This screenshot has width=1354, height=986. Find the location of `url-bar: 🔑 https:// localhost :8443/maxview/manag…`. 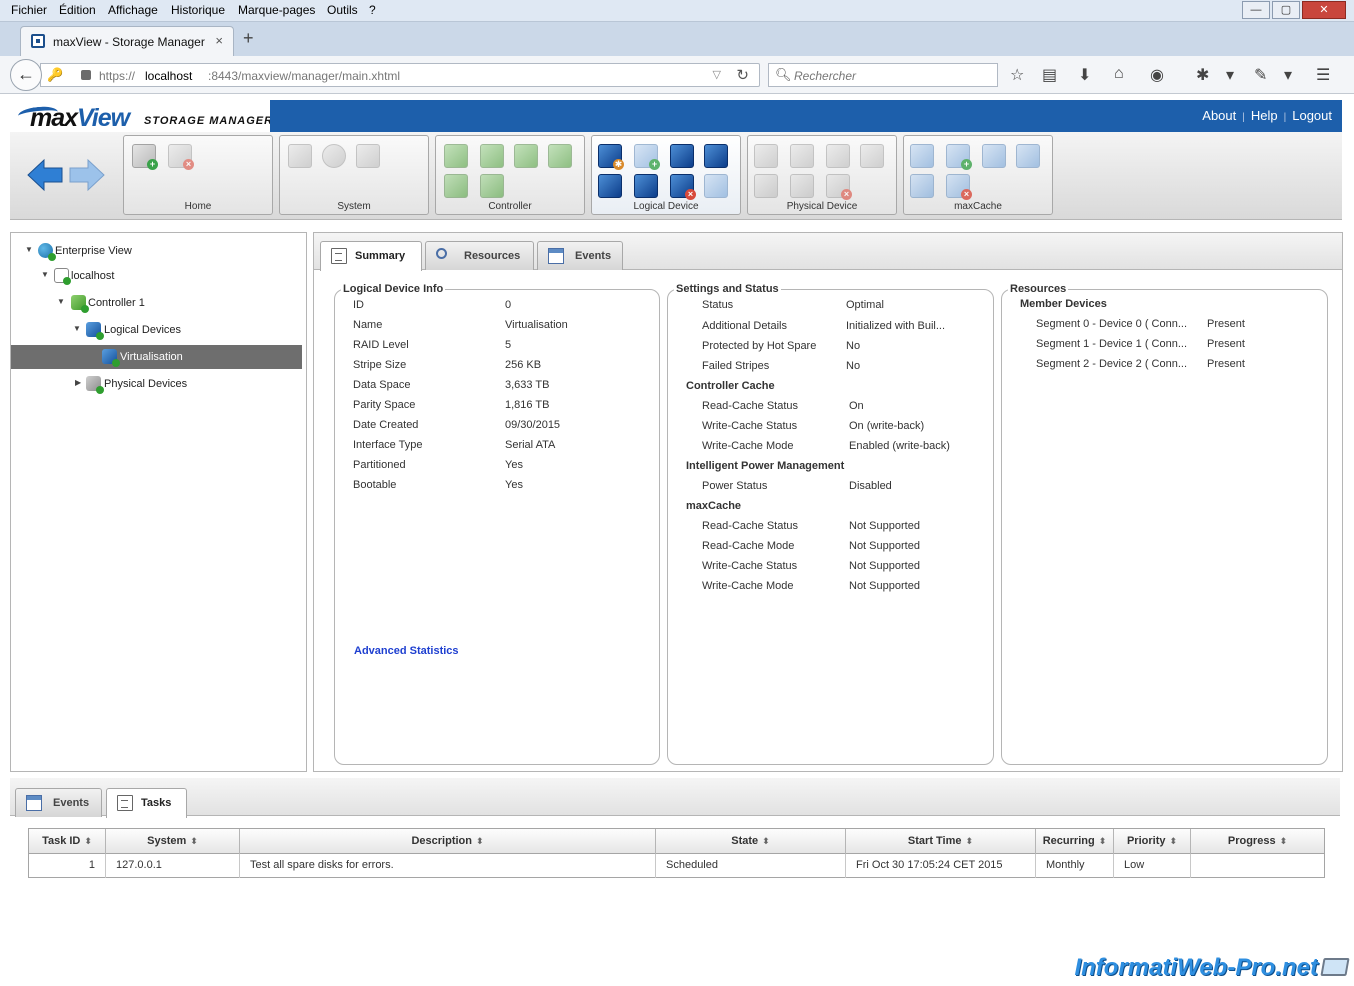

url-bar: 🔑 https:// localhost :8443/maxview/manag… is located at coordinates (400, 75).